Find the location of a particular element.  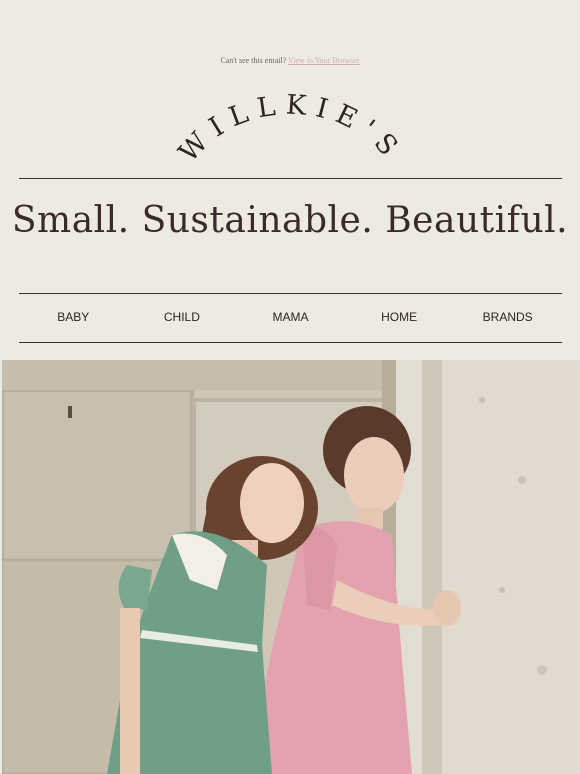

nav-item-child: CHILD is located at coordinates (182, 317).